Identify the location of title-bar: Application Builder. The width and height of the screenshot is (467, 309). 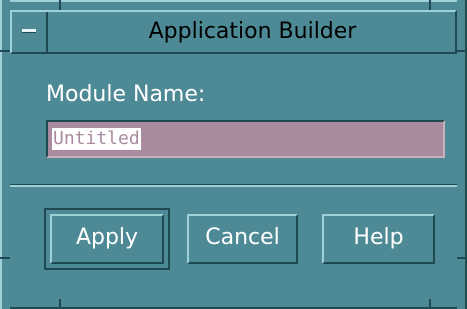
(233, 32).